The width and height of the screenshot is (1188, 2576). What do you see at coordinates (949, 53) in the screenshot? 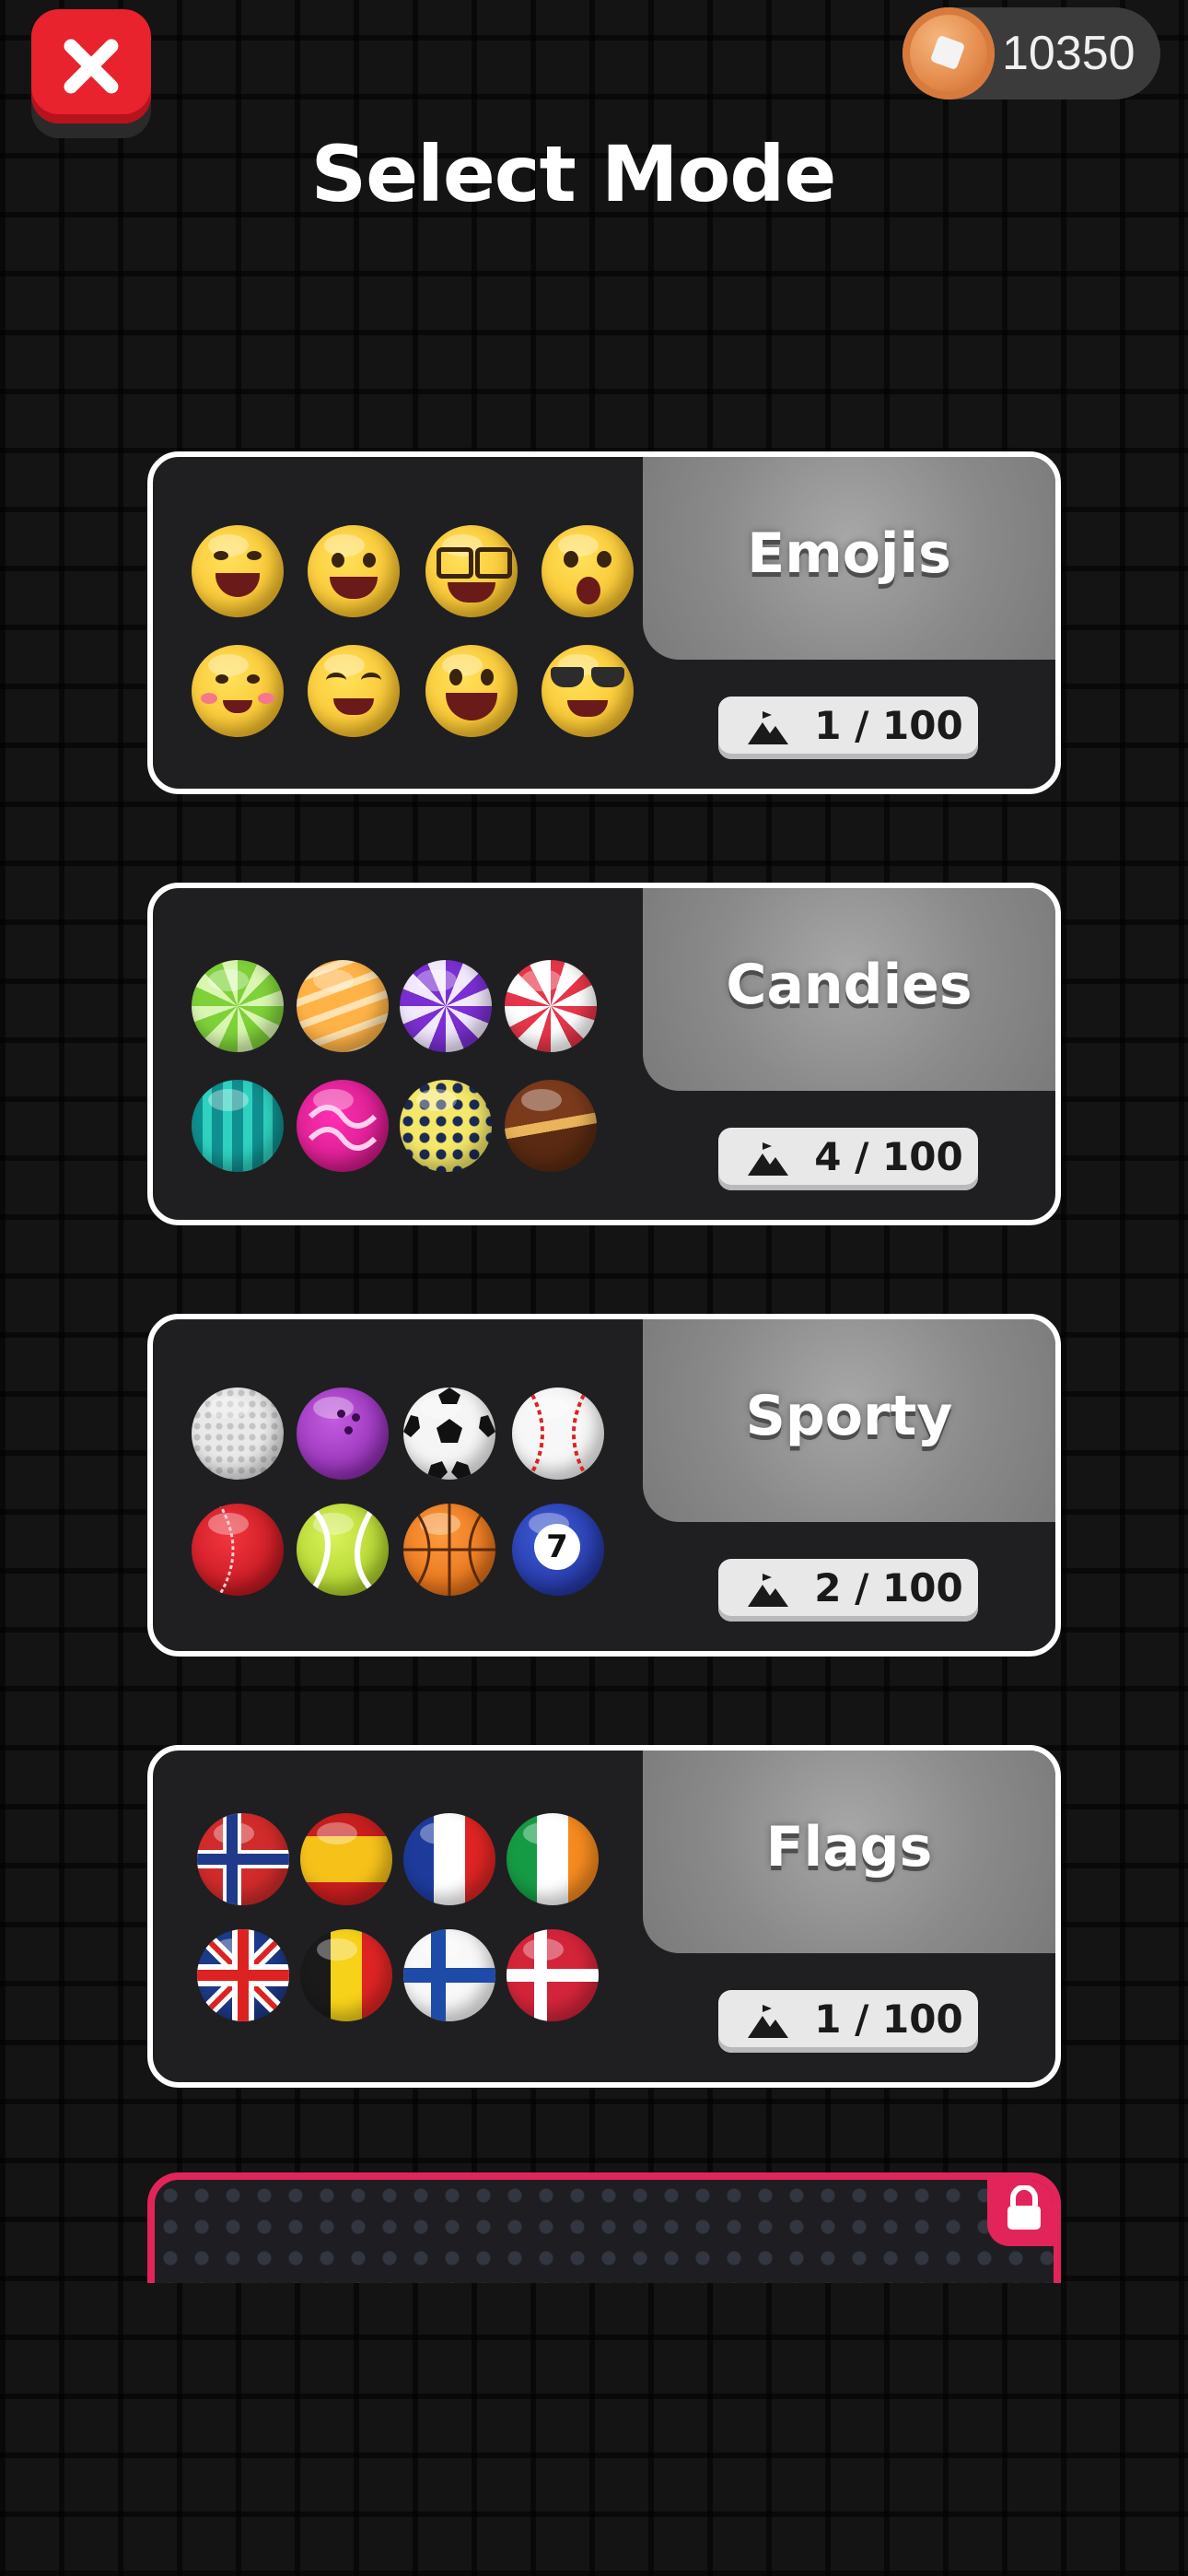
I see `coin-icon` at bounding box center [949, 53].